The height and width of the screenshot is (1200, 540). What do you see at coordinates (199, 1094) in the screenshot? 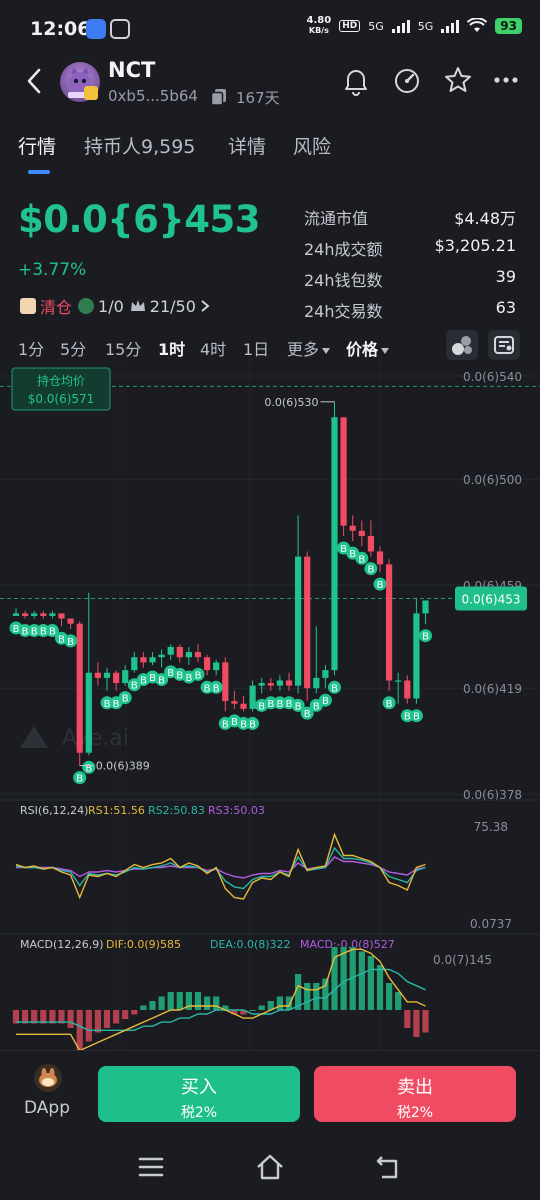
I see `buy-button: 买入 税2%` at bounding box center [199, 1094].